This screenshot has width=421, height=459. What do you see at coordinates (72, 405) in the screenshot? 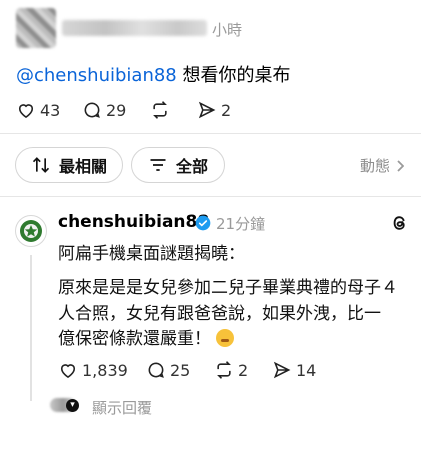
I see `chevron-down-icon: ▾` at bounding box center [72, 405].